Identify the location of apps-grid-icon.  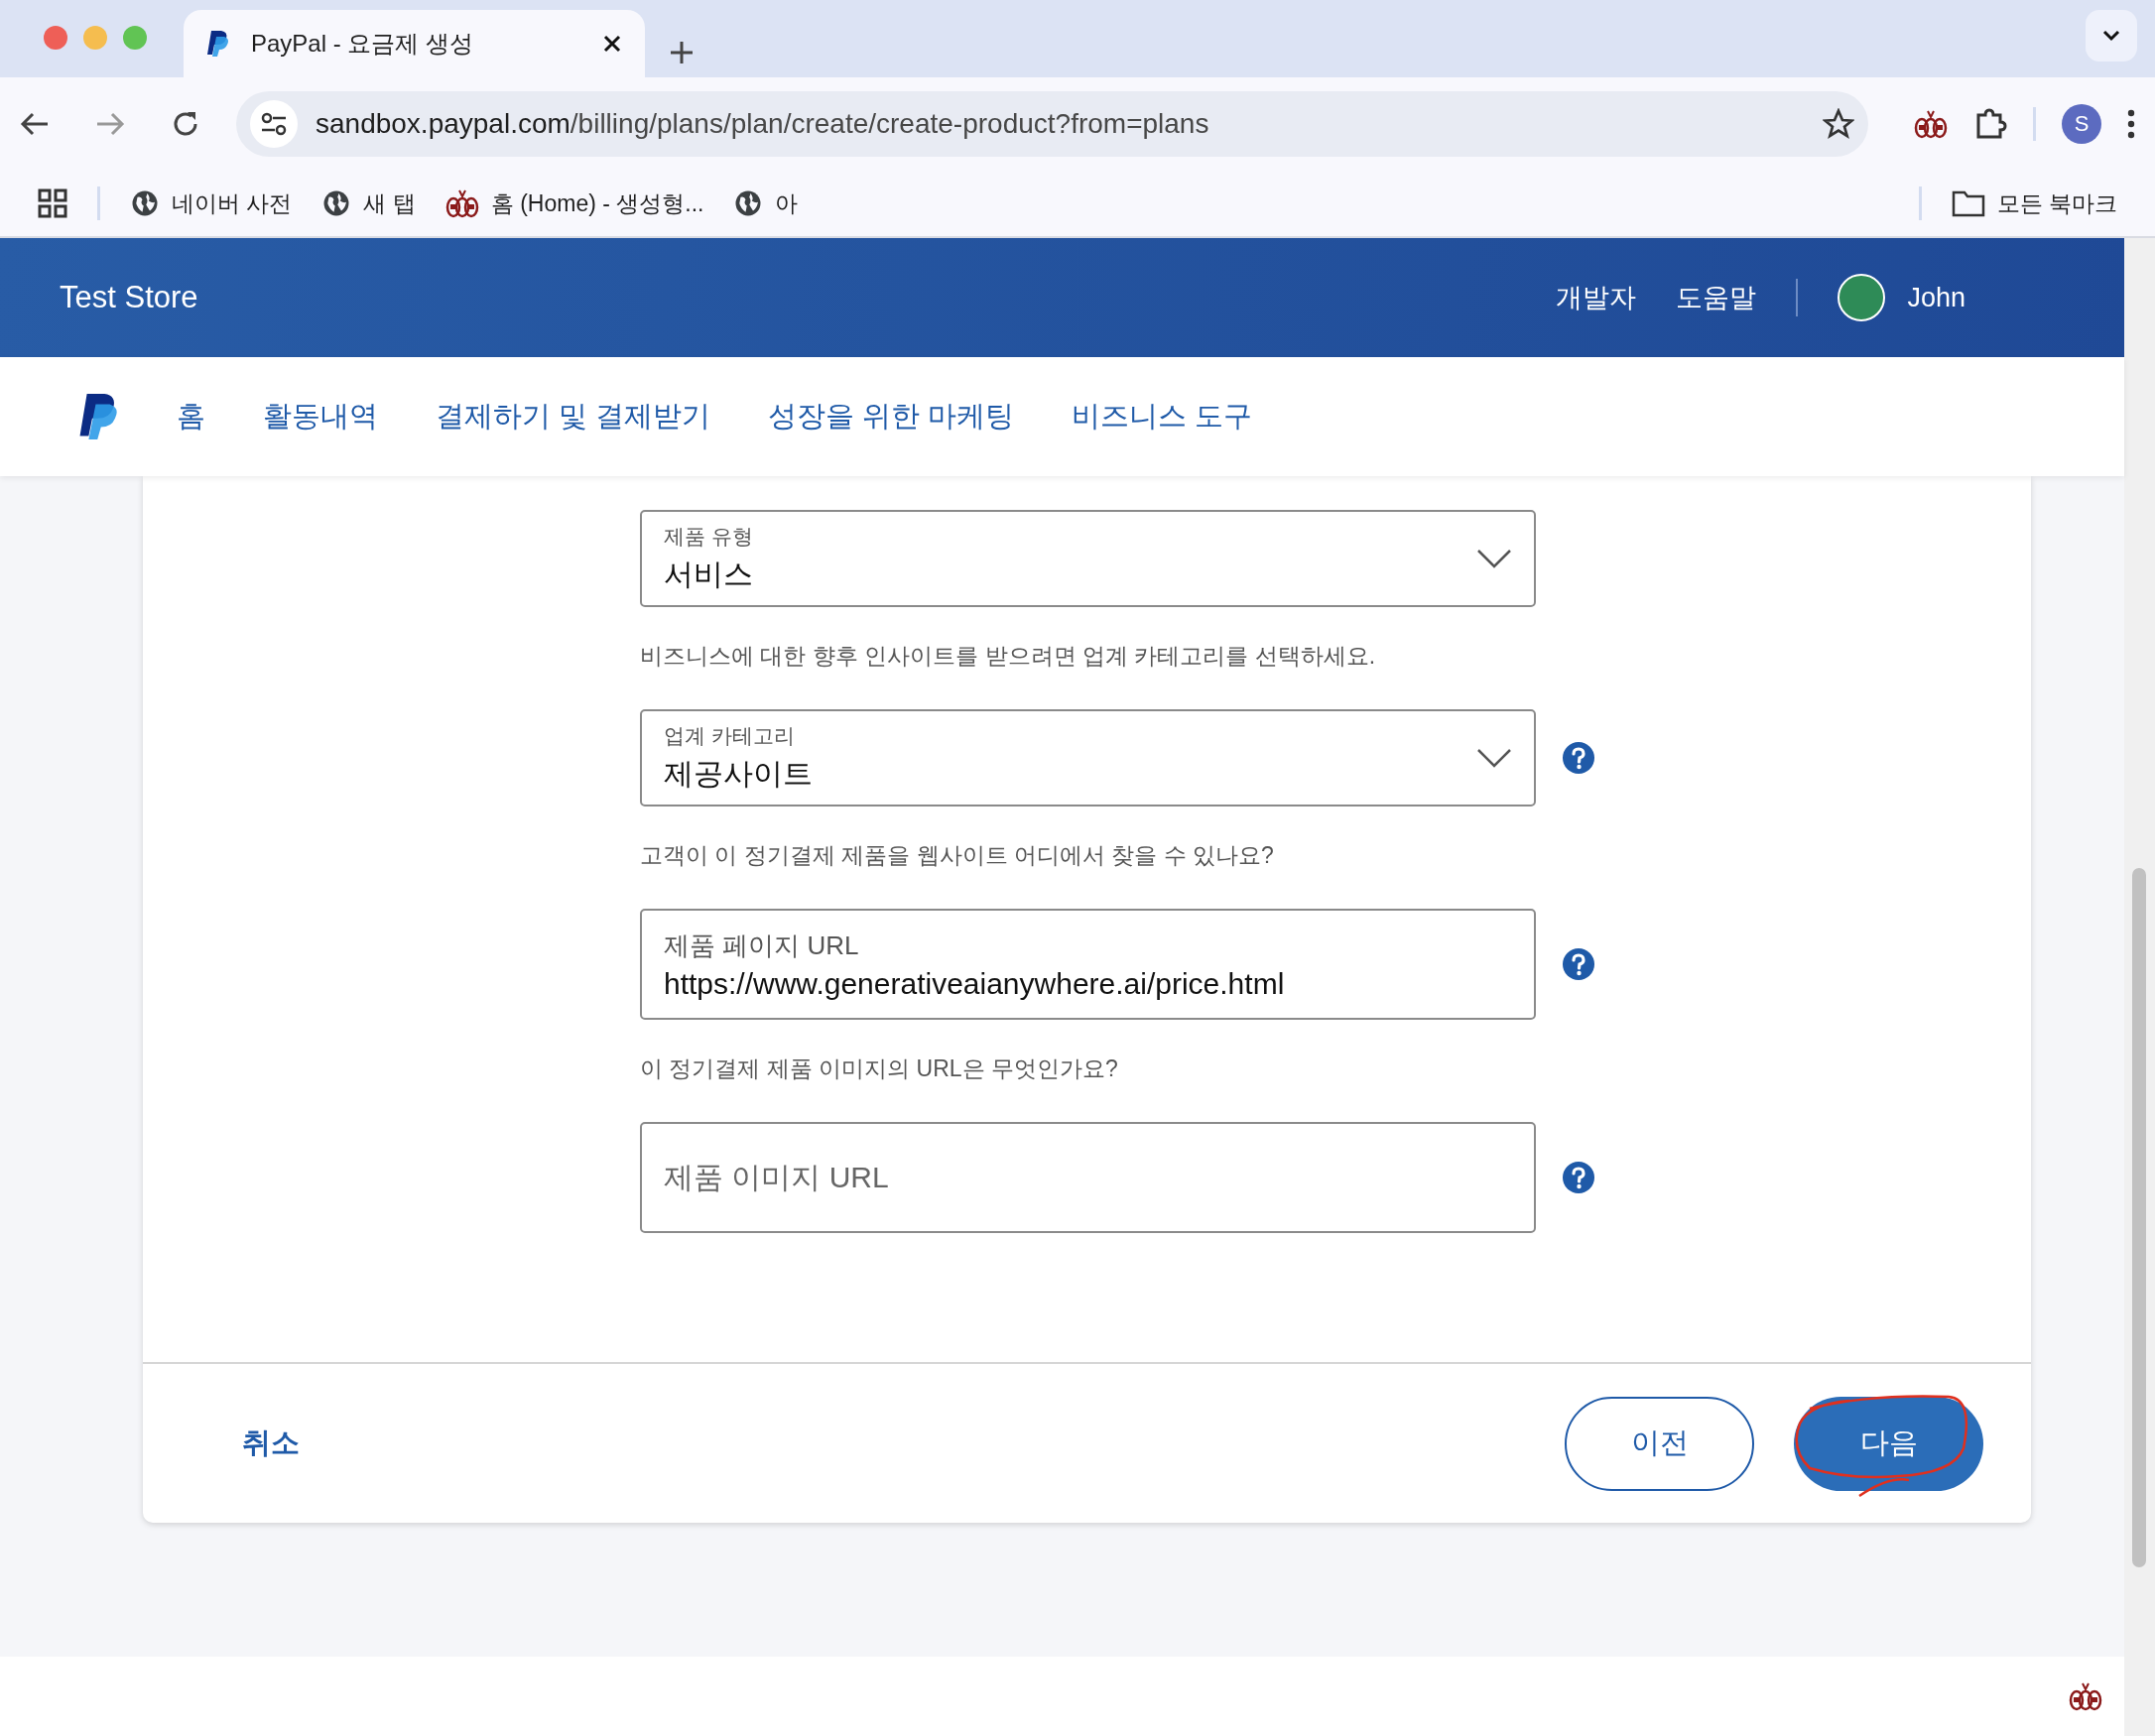
(52, 203).